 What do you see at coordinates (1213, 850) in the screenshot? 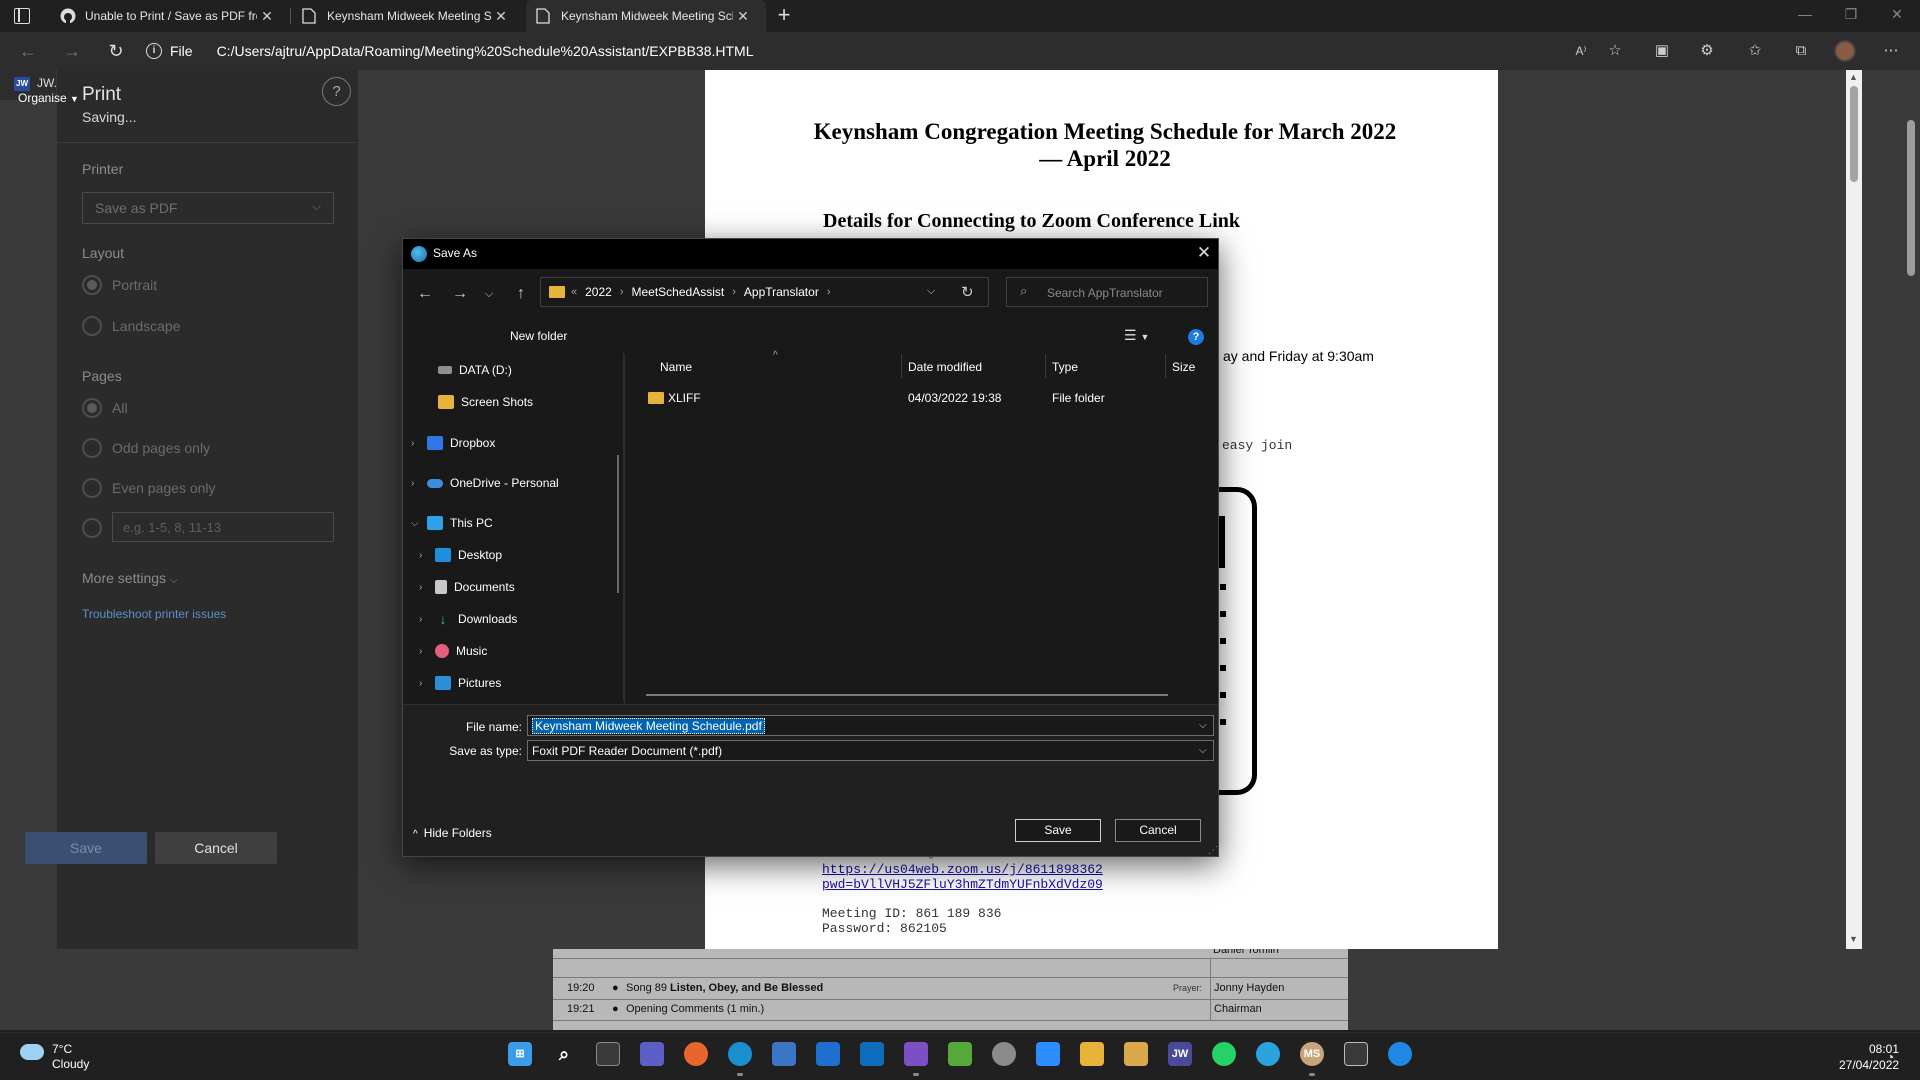
I see `resize-grip-icon: ⋰` at bounding box center [1213, 850].